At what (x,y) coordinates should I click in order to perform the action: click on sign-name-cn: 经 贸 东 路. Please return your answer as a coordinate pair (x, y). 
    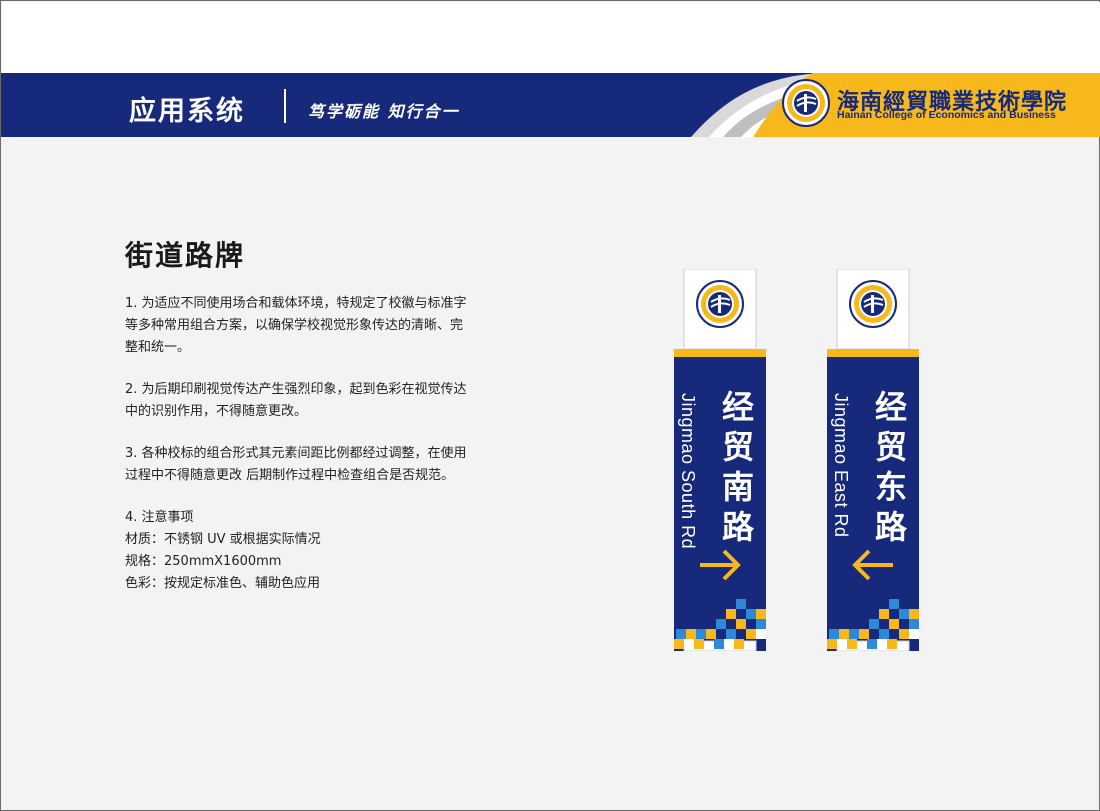
    Looking at the image, I should click on (890, 467).